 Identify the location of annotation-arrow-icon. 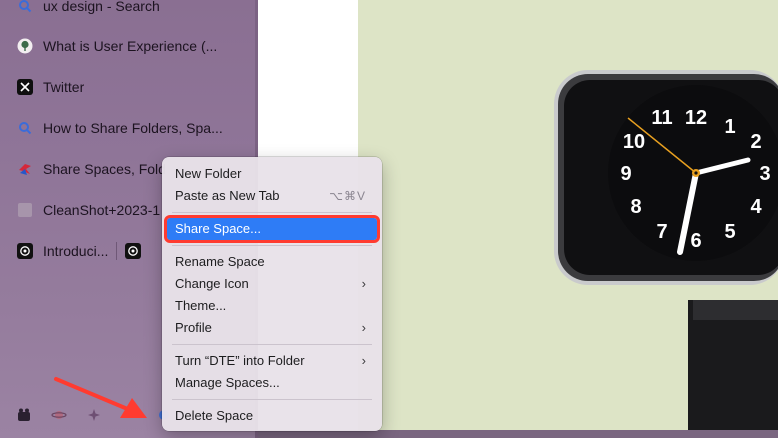
(100, 397).